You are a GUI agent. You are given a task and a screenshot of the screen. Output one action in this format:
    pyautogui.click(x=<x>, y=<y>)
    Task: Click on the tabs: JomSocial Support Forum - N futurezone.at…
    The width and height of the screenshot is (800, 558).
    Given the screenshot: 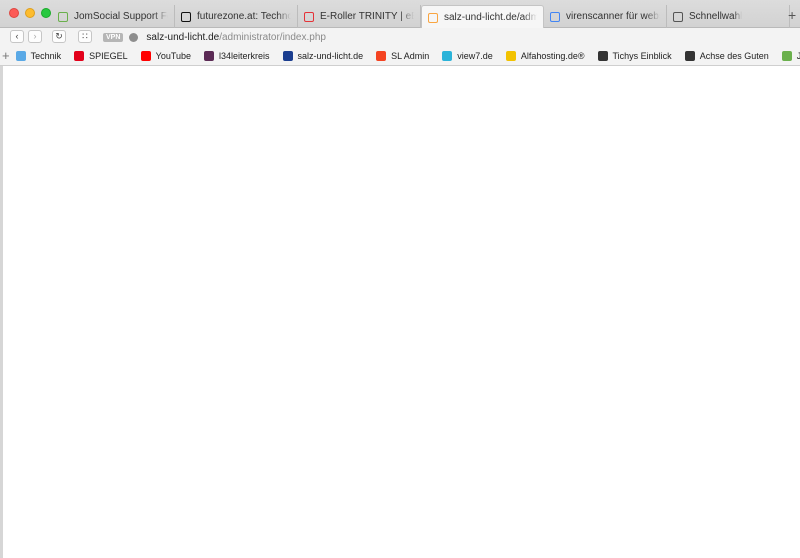 What is the action you would take?
    pyautogui.click(x=421, y=17)
    